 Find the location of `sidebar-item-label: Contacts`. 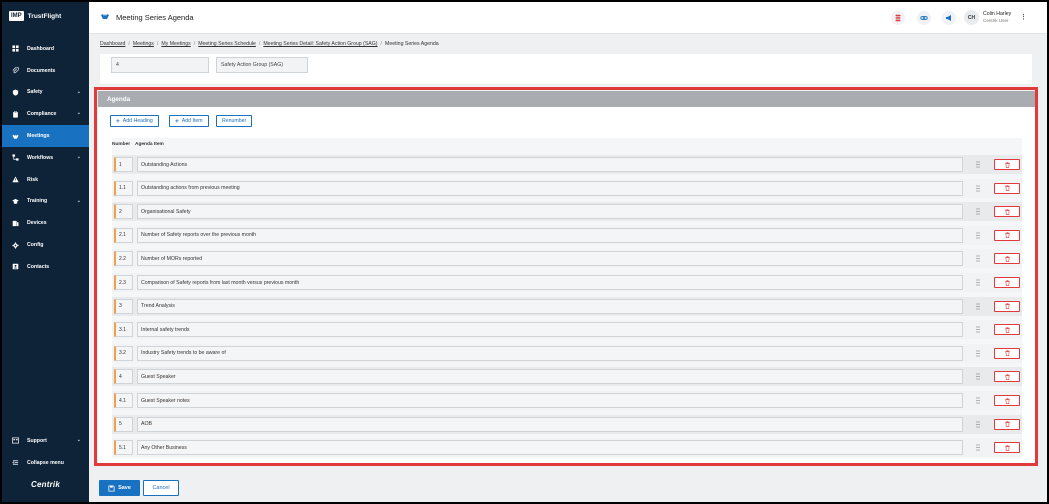

sidebar-item-label: Contacts is located at coordinates (38, 266).